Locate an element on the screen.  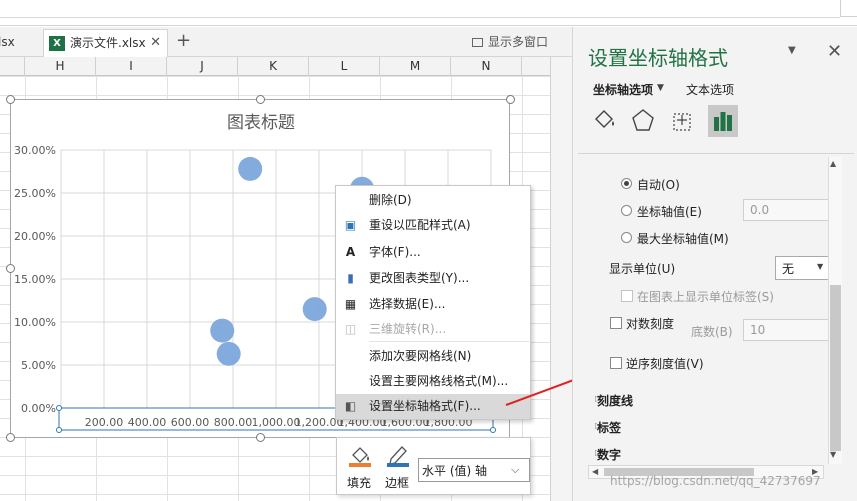
border-button is located at coordinates (400, 455).